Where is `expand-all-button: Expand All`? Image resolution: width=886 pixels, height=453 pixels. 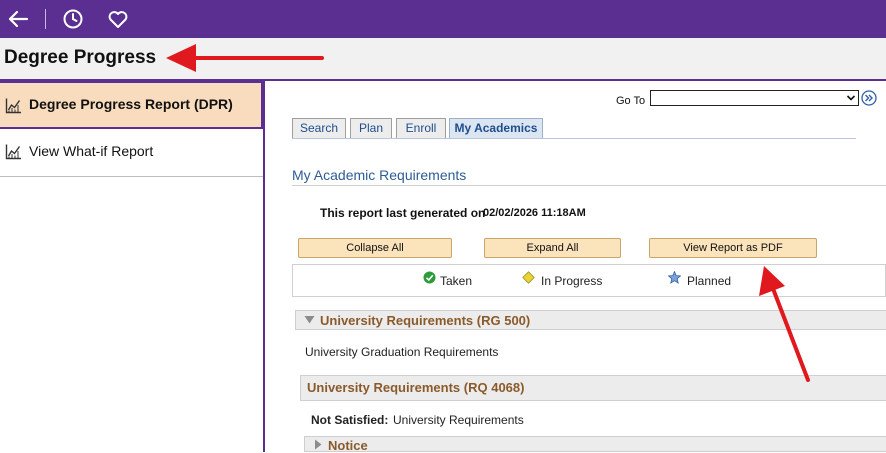
expand-all-button: Expand All is located at coordinates (552, 248).